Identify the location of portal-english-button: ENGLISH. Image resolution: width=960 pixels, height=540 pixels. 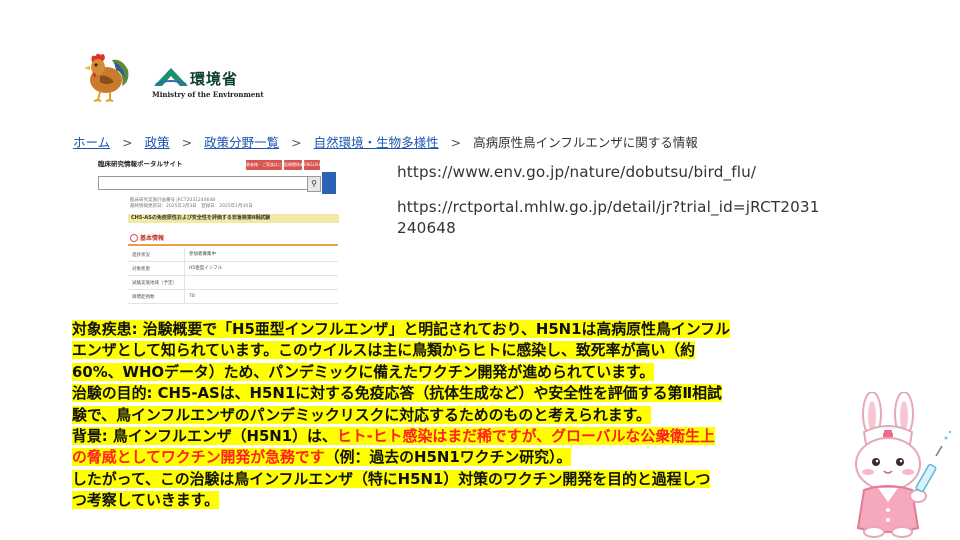
(312, 165).